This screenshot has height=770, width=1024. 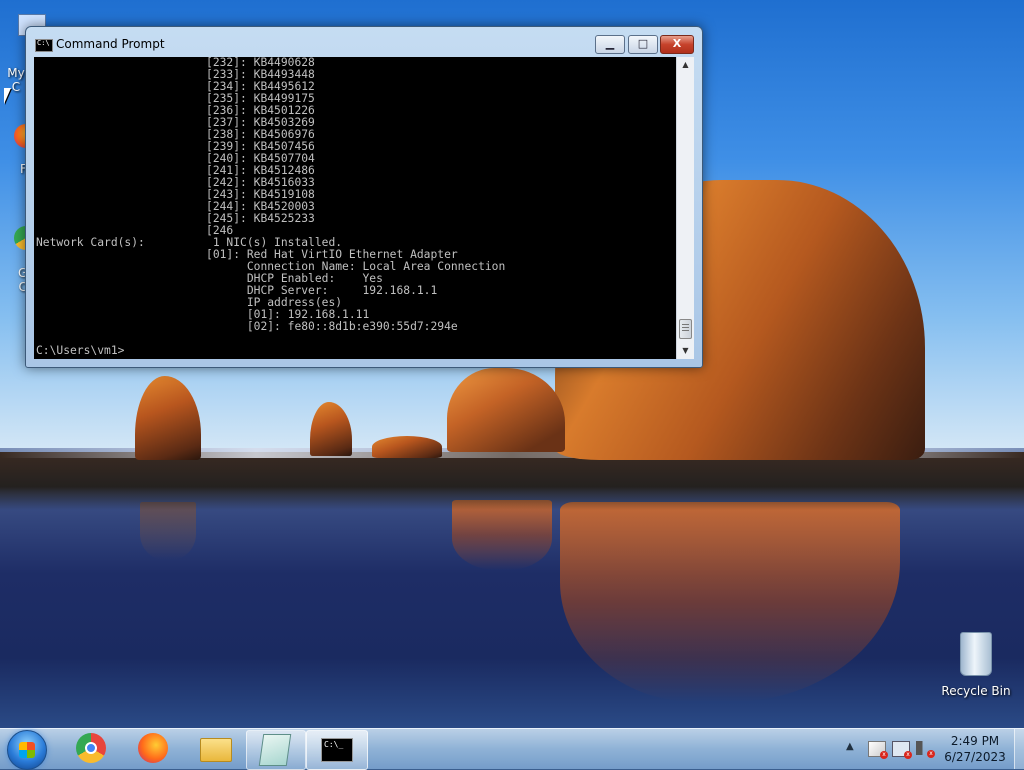 I want to click on scrollbar-thumb, so click(x=685, y=329).